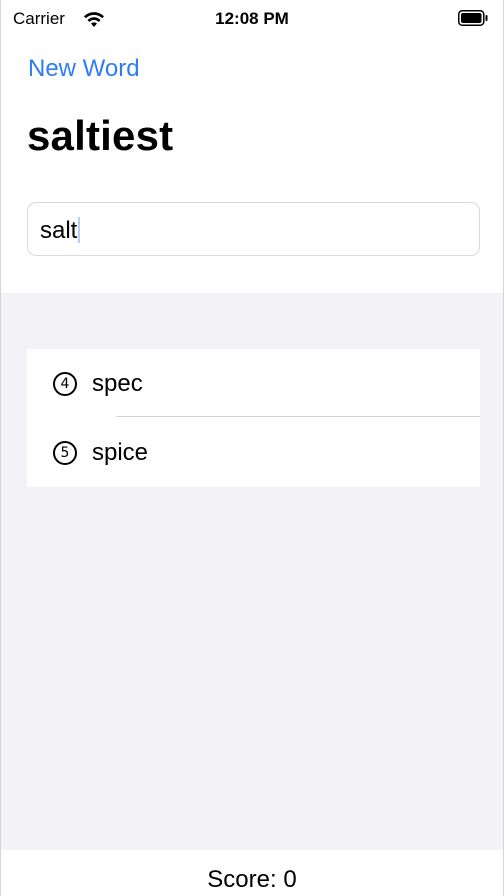 Image resolution: width=504 pixels, height=896 pixels. I want to click on word-input: salt, so click(253, 229).